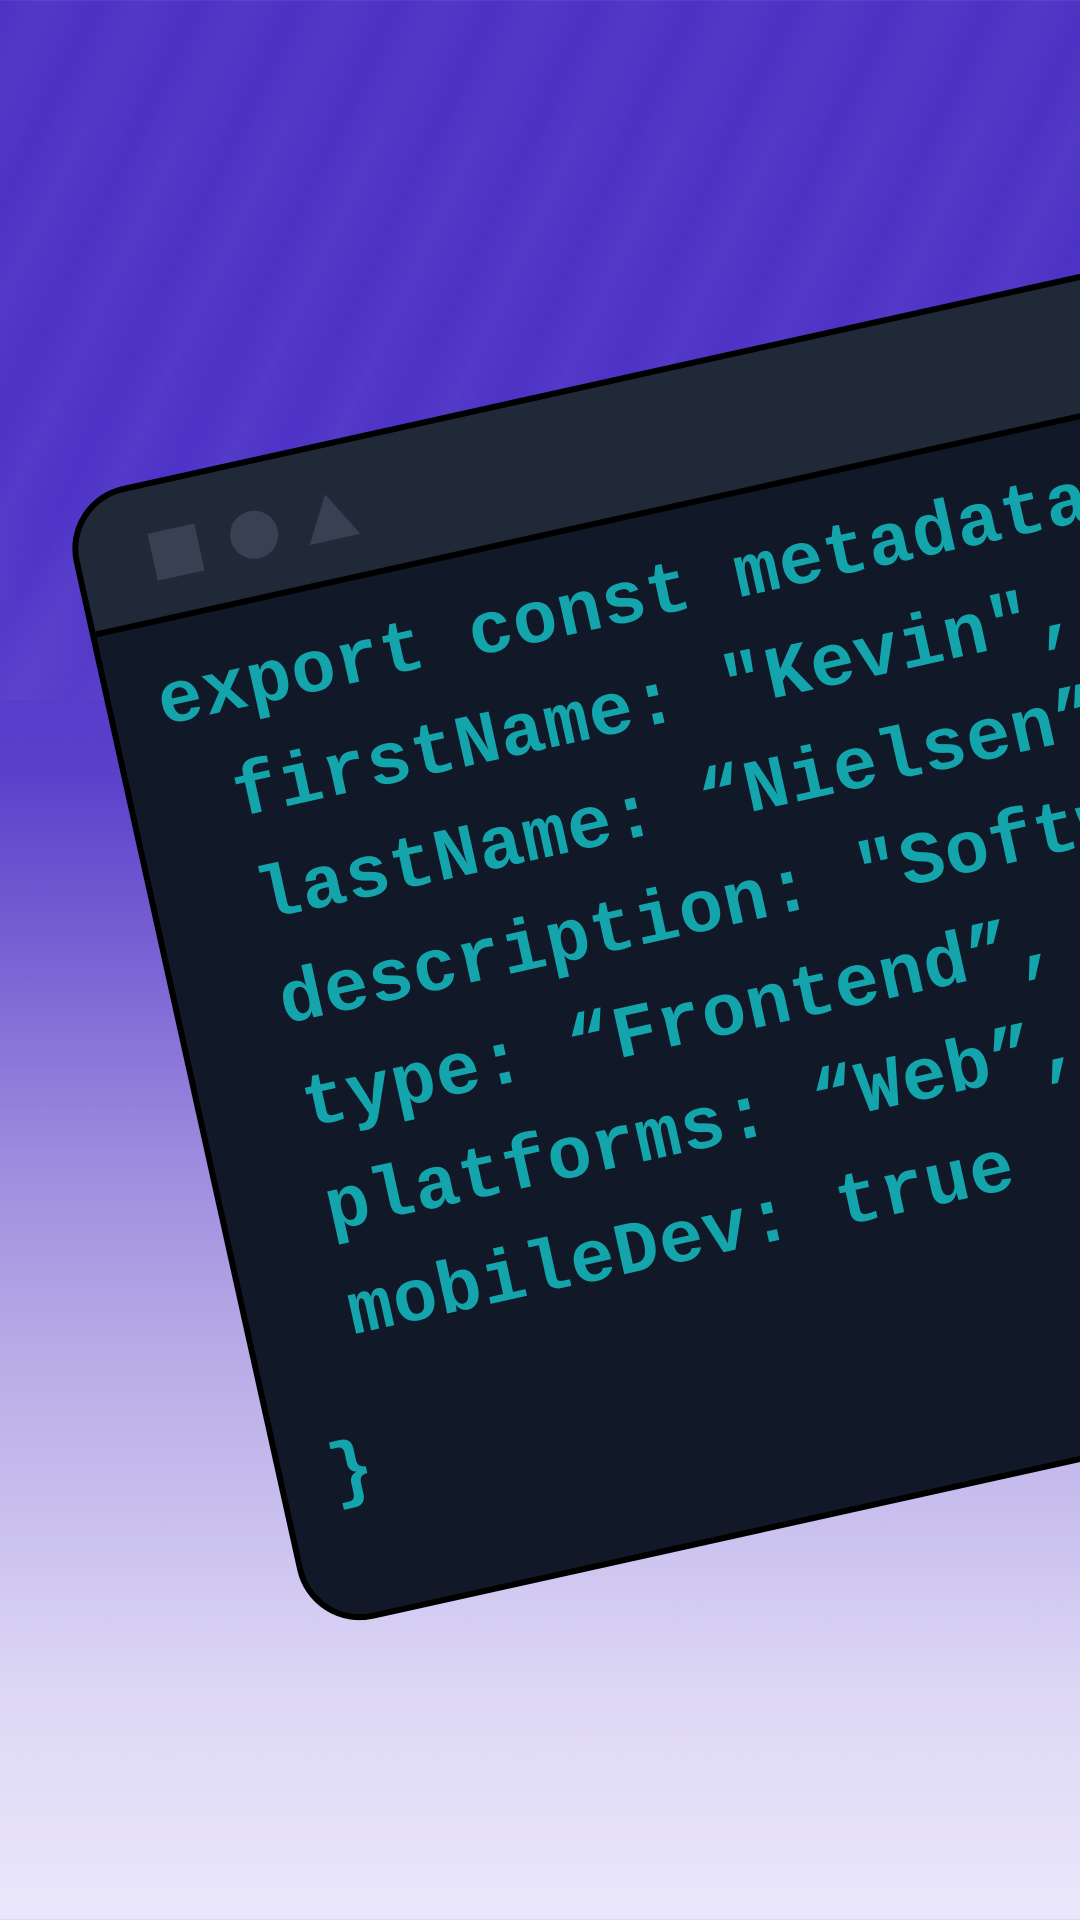 The width and height of the screenshot is (1080, 1920). I want to click on triangle-icon, so click(330, 517).